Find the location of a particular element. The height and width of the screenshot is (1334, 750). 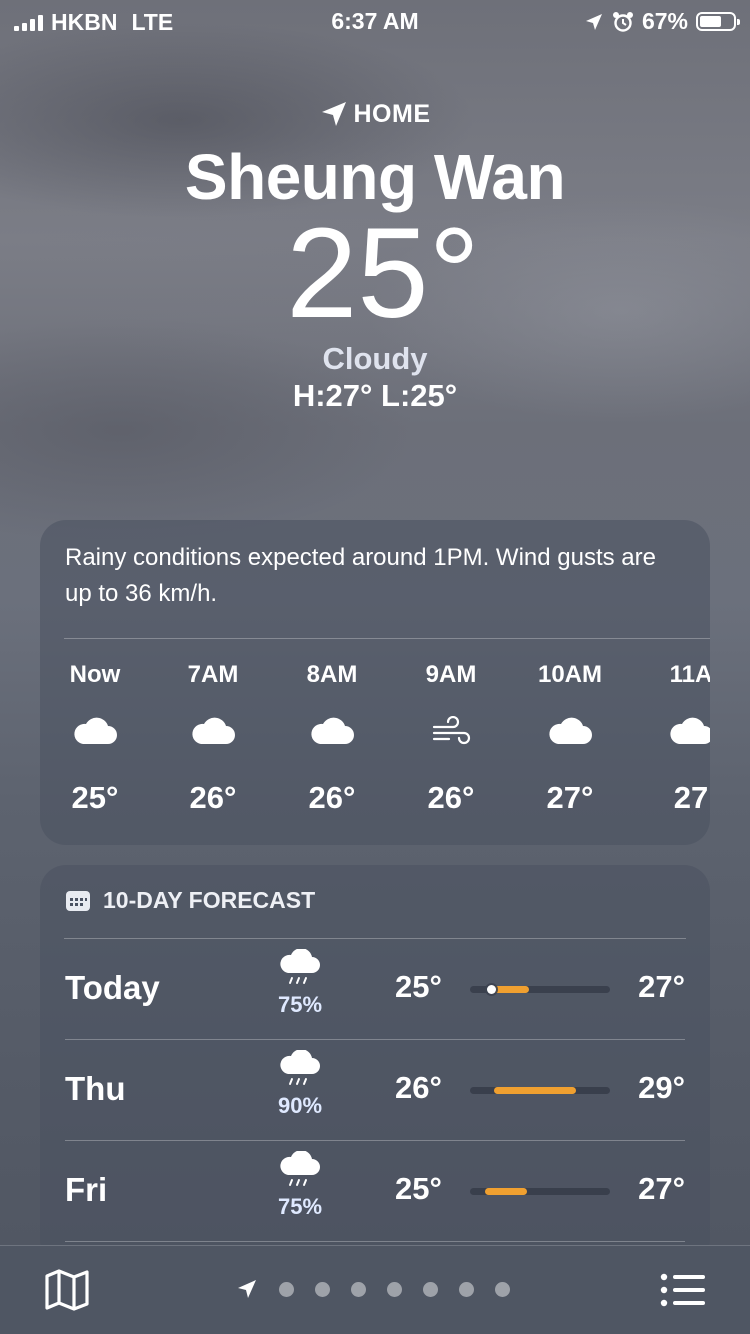

home-label: HOME is located at coordinates (392, 113).